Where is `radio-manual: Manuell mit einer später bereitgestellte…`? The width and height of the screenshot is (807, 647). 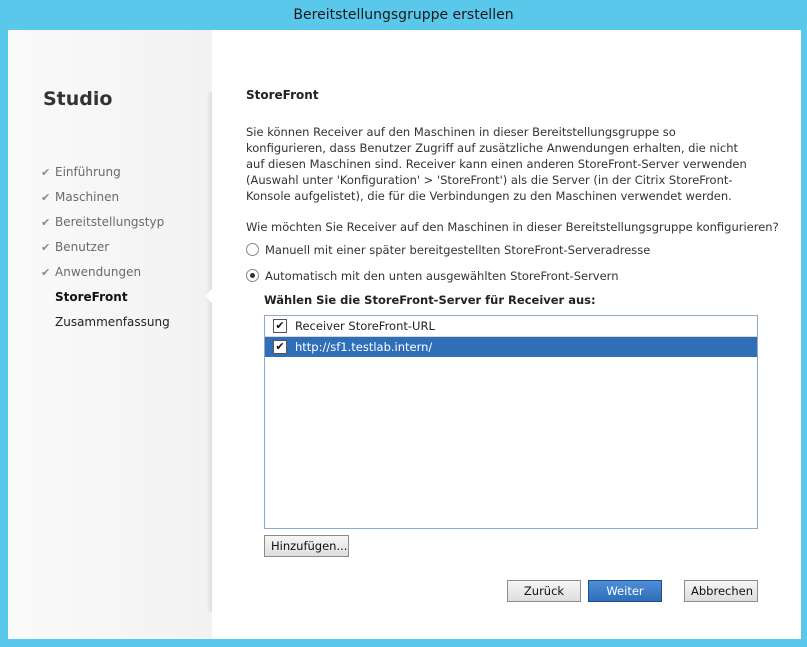
radio-manual: Manuell mit einer später bereitgestellte… is located at coordinates (448, 250).